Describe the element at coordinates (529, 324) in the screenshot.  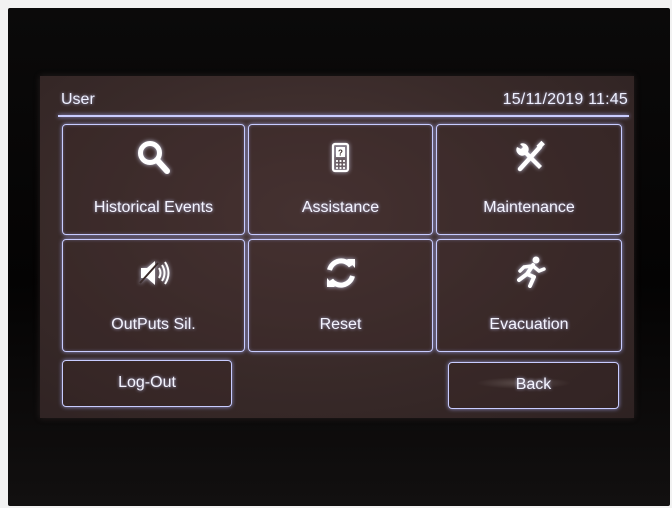
I see `evacuation-label: Evacuation` at that location.